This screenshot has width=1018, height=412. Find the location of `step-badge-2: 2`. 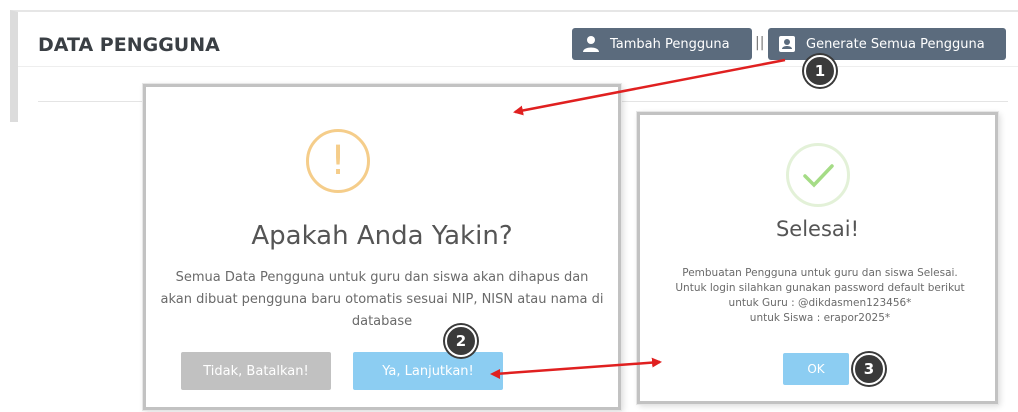

step-badge-2: 2 is located at coordinates (461, 341).